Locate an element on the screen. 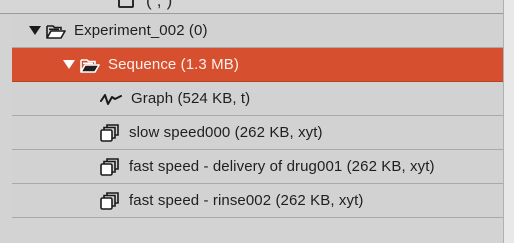 This screenshot has width=514, height=243. tree-item-label: fast speed - rinse002 (262 KB, xyt) is located at coordinates (246, 200).